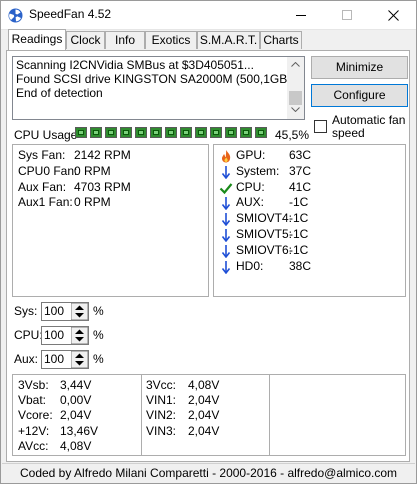  What do you see at coordinates (309, 251) in the screenshot?
I see `temperature-row: SMIOVT6: -1C` at bounding box center [309, 251].